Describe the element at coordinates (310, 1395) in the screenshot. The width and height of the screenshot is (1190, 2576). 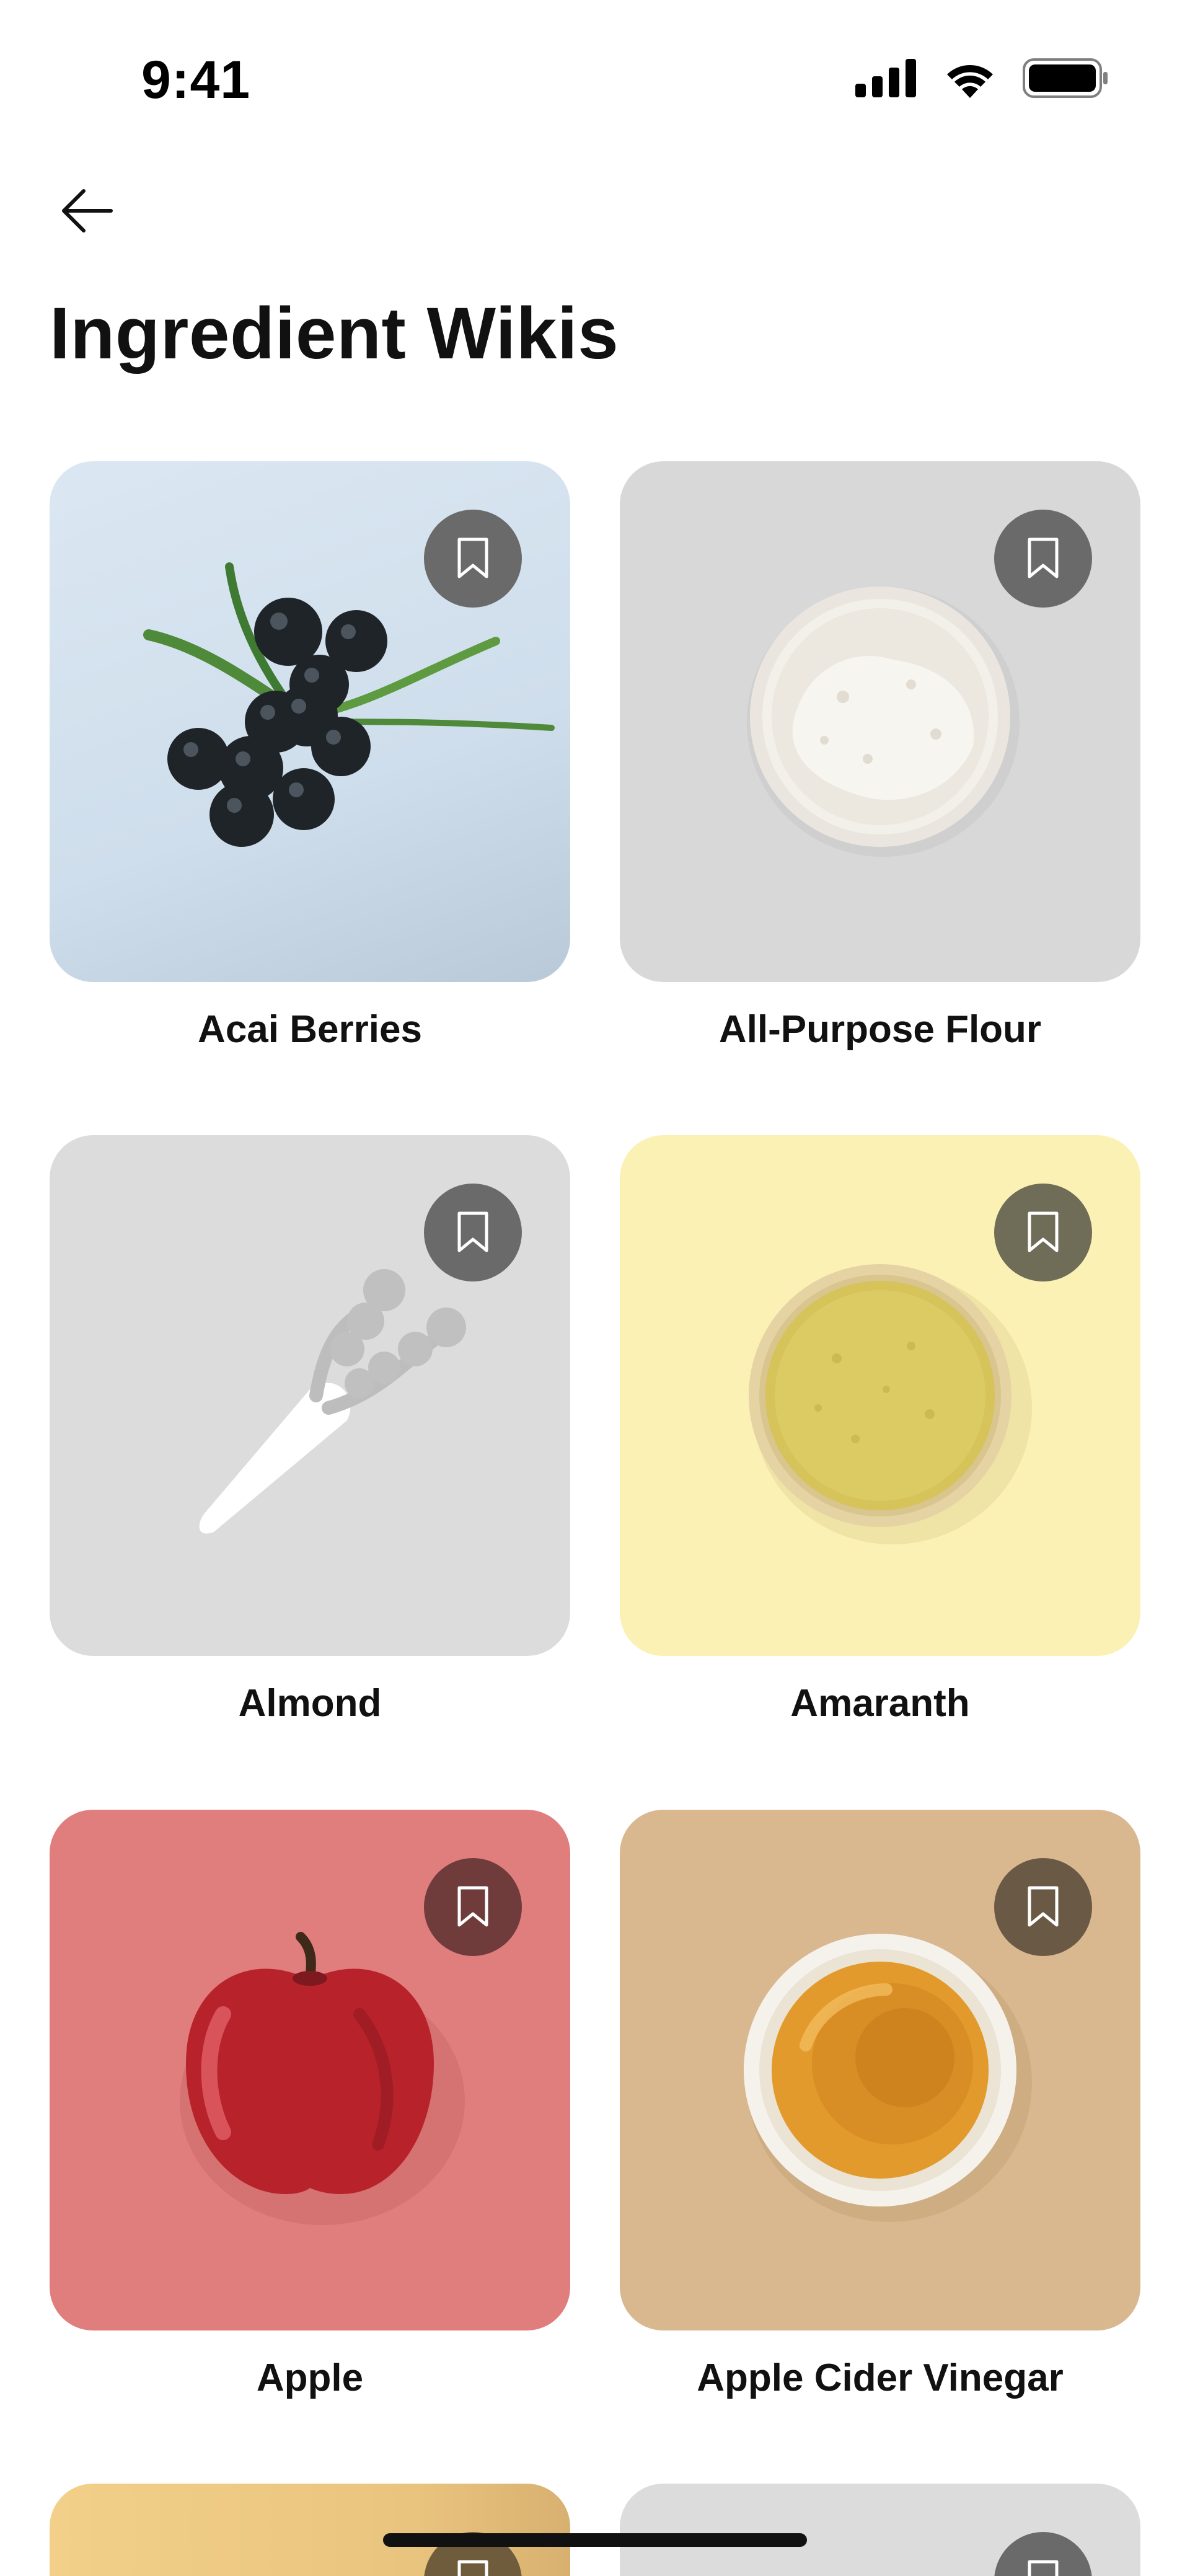
I see `ingredient-card-almond` at that location.